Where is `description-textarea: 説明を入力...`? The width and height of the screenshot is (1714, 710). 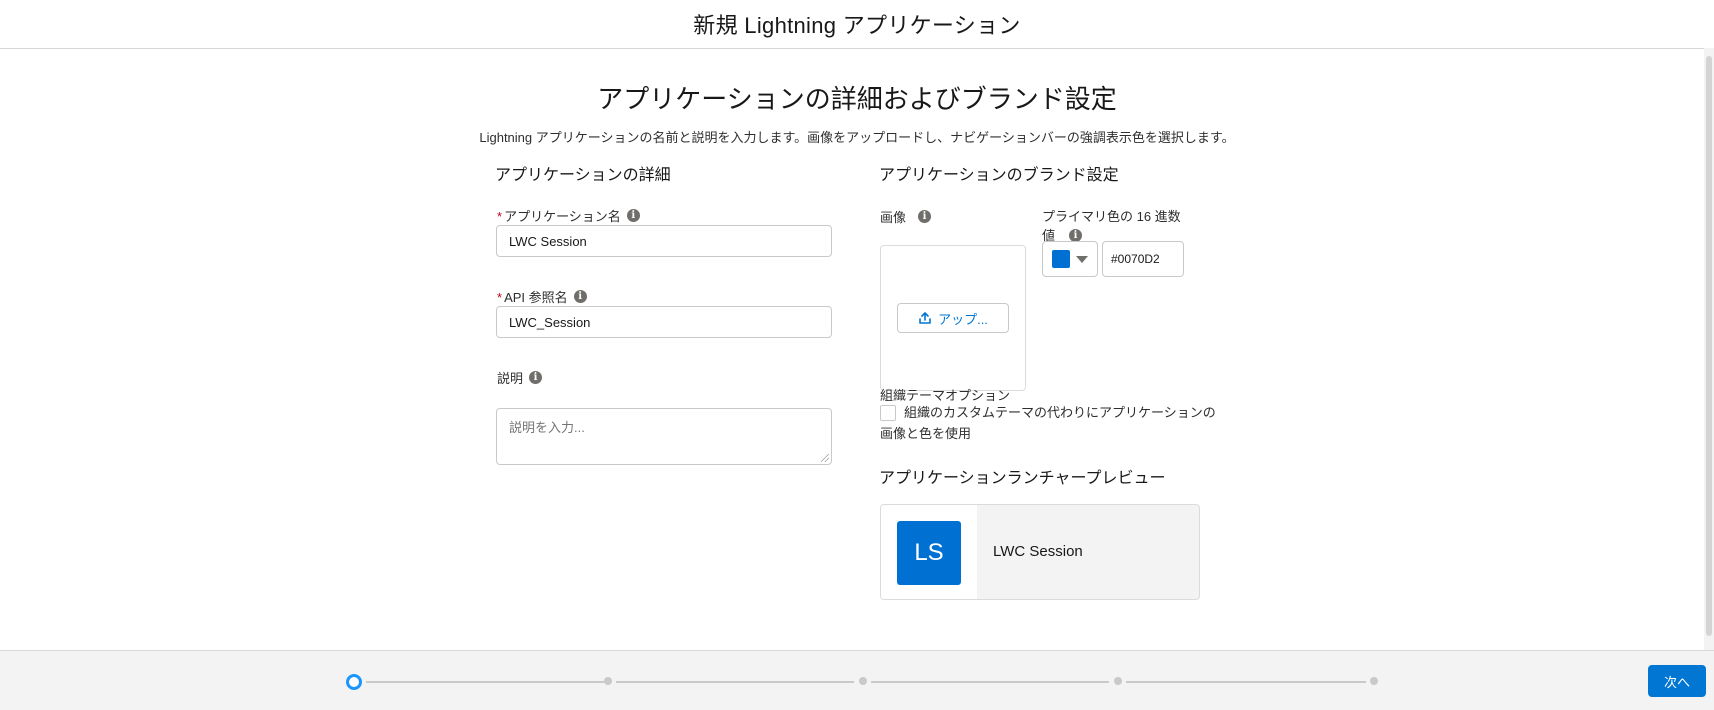
description-textarea: 説明を入力... is located at coordinates (664, 436).